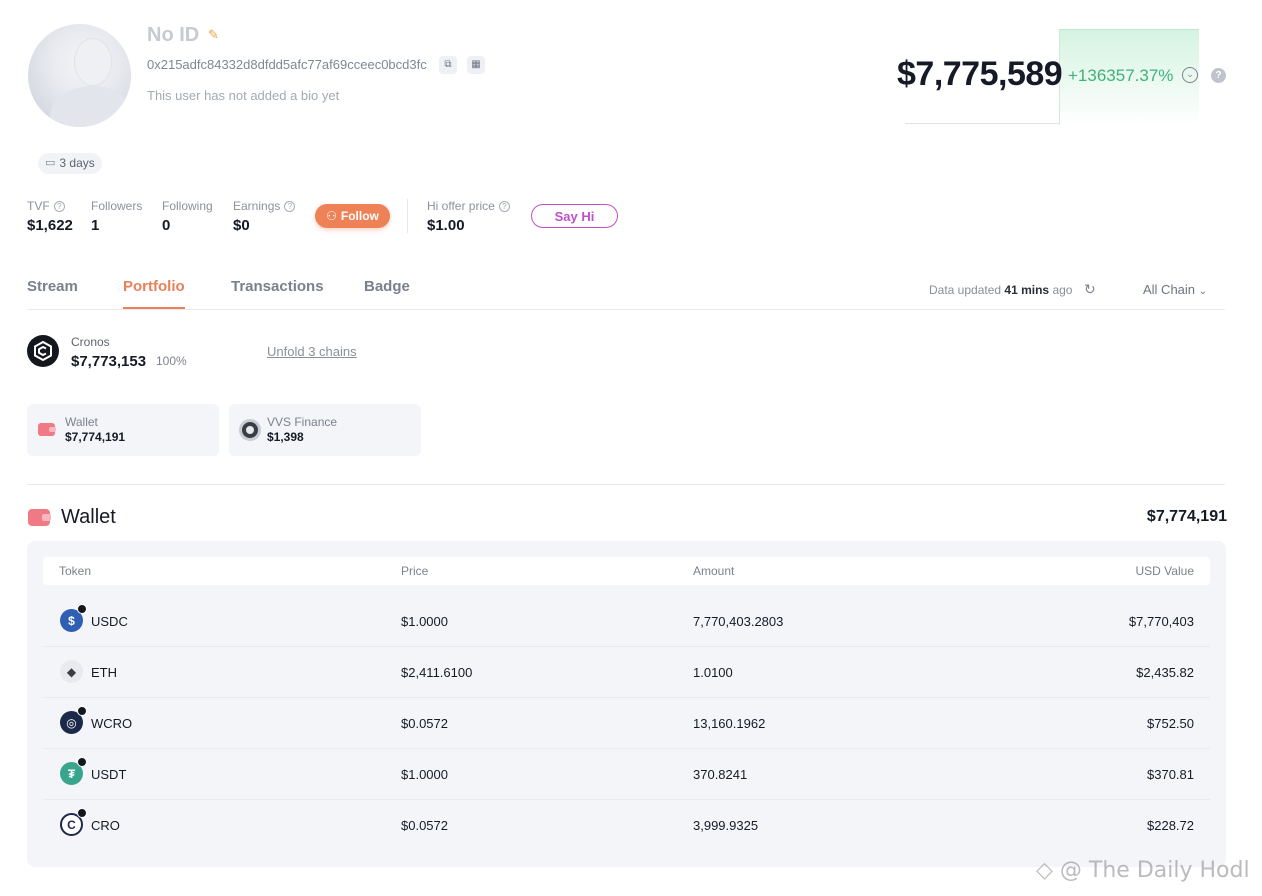  Describe the element at coordinates (714, 571) in the screenshot. I see `column-header-amount: Amount` at that location.